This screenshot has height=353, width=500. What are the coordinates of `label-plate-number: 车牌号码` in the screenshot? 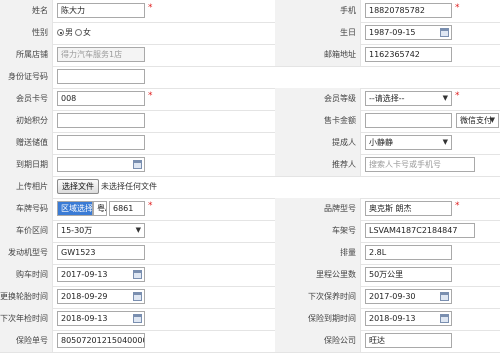 It's located at (26, 209).